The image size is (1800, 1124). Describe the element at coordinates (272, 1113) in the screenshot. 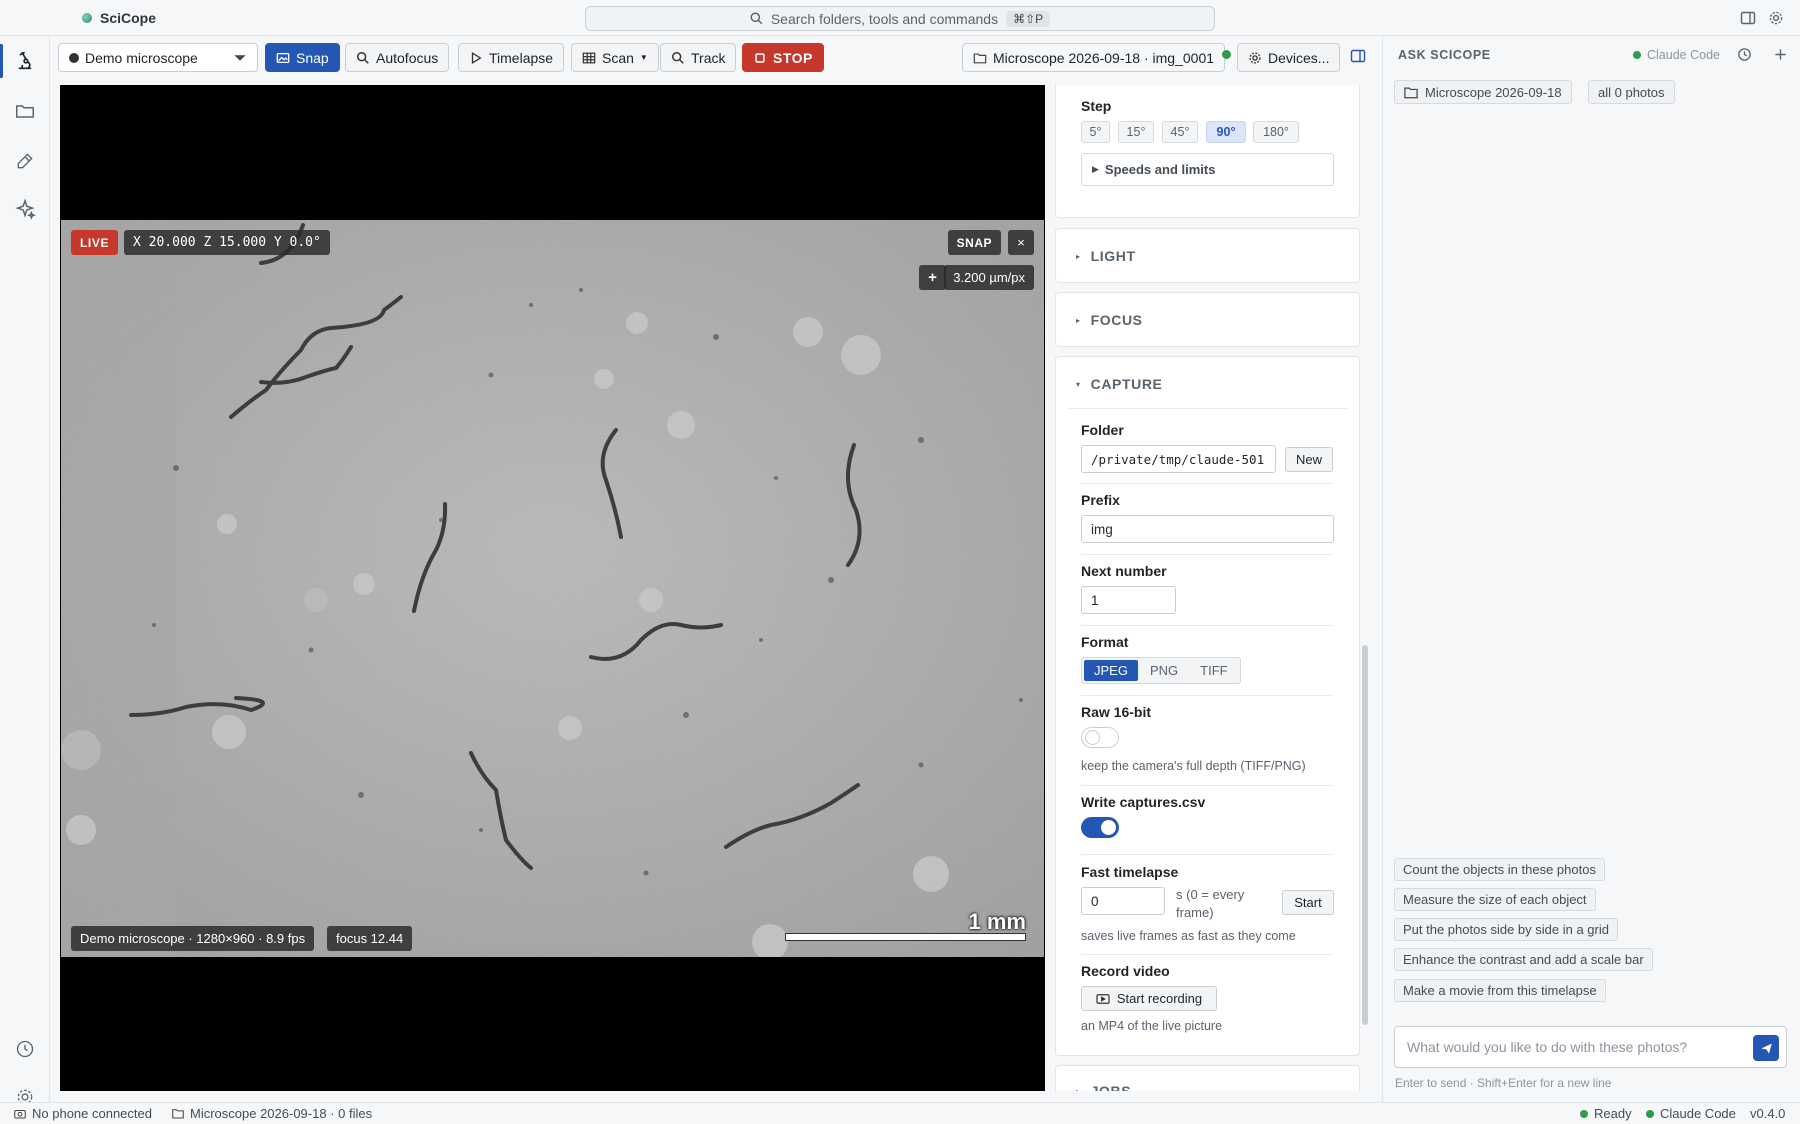

I see `folder-status: Microscope 2026-09-18 · 0 files` at that location.